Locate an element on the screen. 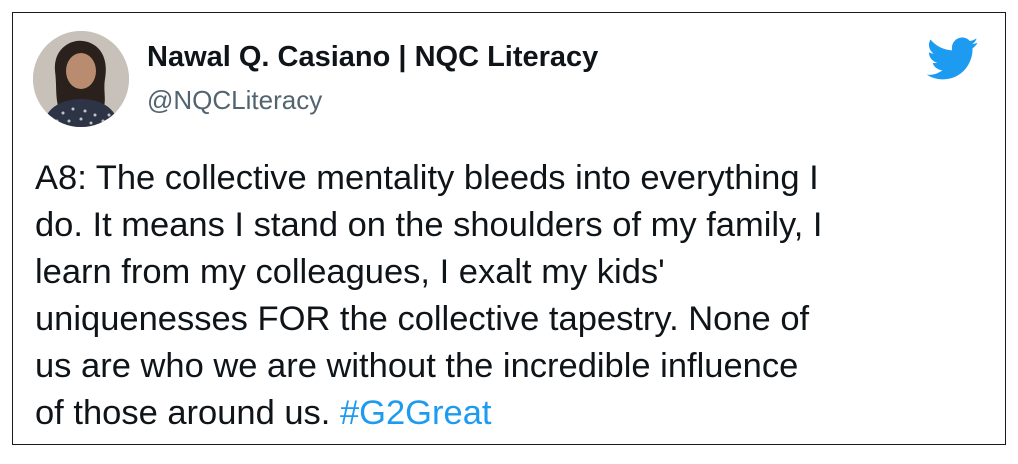  tweet-last-line: of those around us. #G2Great is located at coordinates (510, 413).